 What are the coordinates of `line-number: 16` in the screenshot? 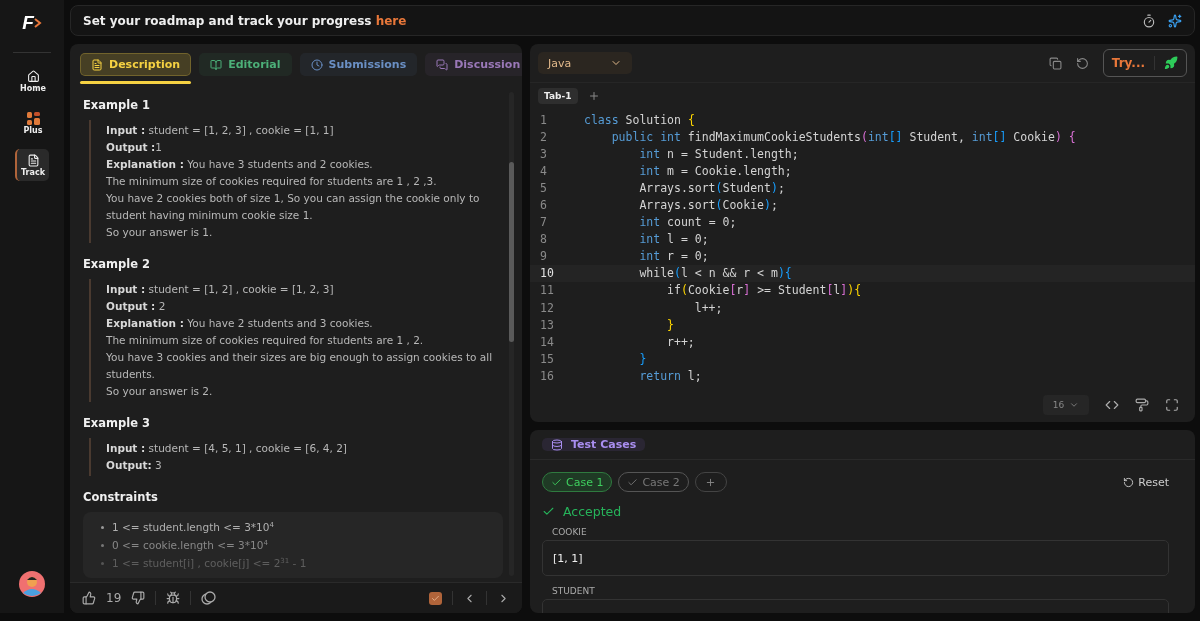 It's located at (547, 375).